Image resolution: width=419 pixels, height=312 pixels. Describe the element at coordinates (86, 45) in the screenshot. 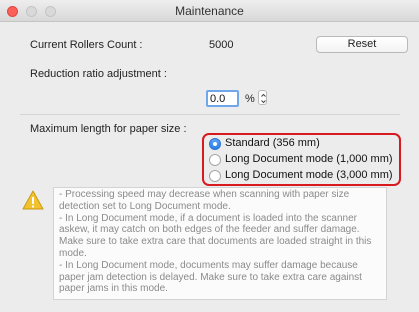

I see `rollers-count-label: Current Rollers Count :` at that location.